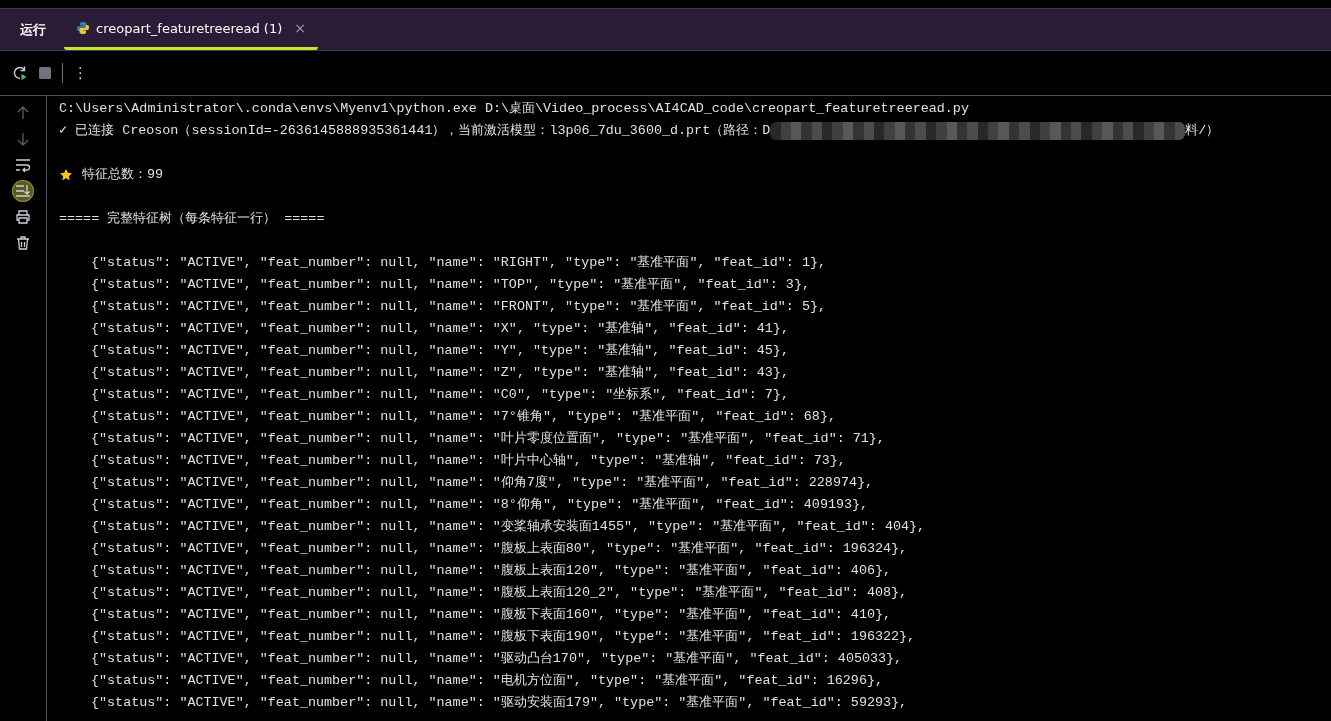  What do you see at coordinates (497, 659) in the screenshot?
I see `output-line: {"status": "ACTIVE", "feat_number": null, "name": "驱动凸台170", "type": "基准平面", "feat_id": 405033},` at bounding box center [497, 659].